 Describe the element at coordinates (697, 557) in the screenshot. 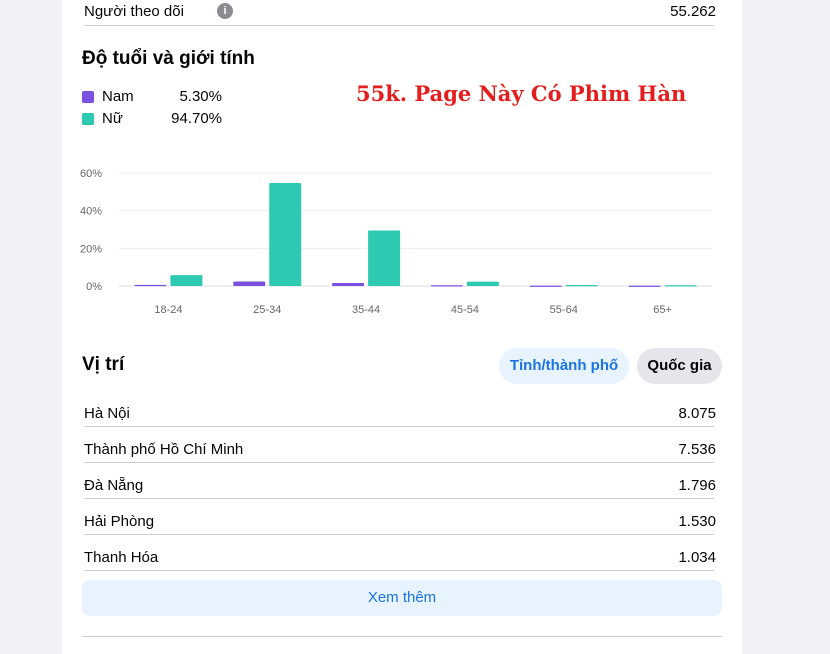

I see `location-count: 1.034` at that location.